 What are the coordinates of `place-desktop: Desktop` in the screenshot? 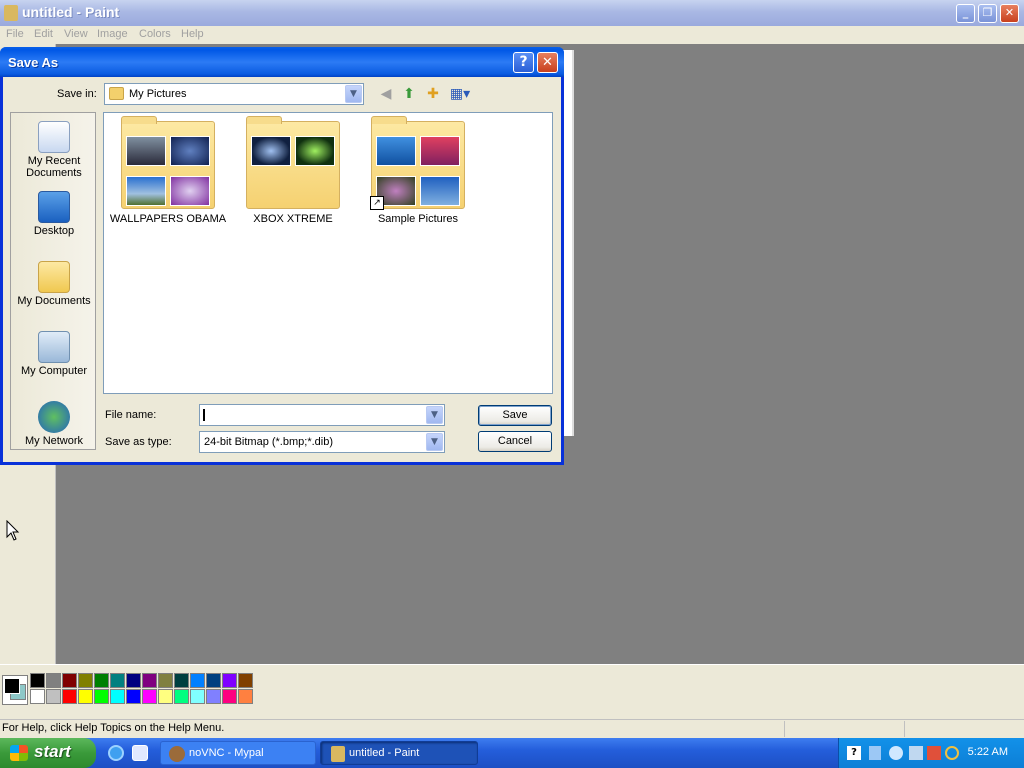 It's located at (54, 214).